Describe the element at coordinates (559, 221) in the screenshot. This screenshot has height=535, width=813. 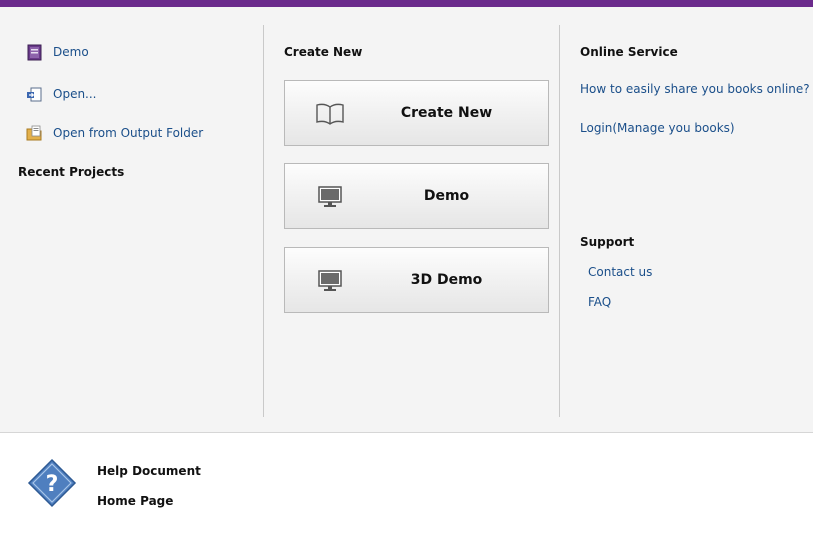
I see `right-divider` at that location.